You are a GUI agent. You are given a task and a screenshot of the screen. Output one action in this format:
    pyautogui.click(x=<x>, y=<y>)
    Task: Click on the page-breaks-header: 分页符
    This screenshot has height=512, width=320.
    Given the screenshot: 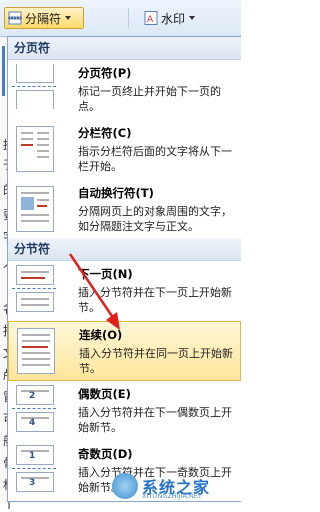 What is the action you would take?
    pyautogui.click(x=124, y=48)
    